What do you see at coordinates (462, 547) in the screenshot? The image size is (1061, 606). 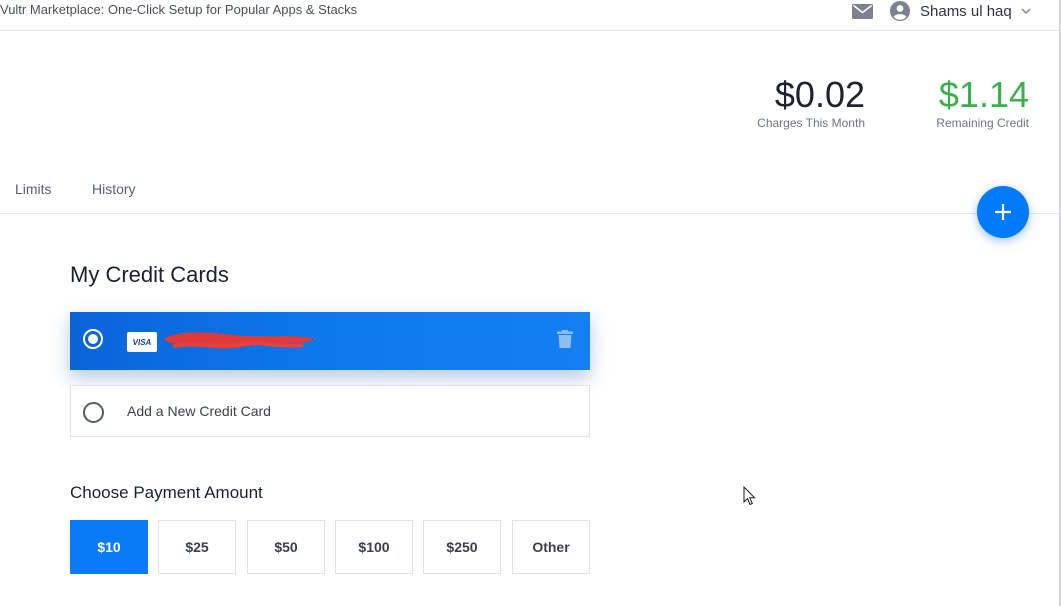 I see `amount-button-250: $250` at bounding box center [462, 547].